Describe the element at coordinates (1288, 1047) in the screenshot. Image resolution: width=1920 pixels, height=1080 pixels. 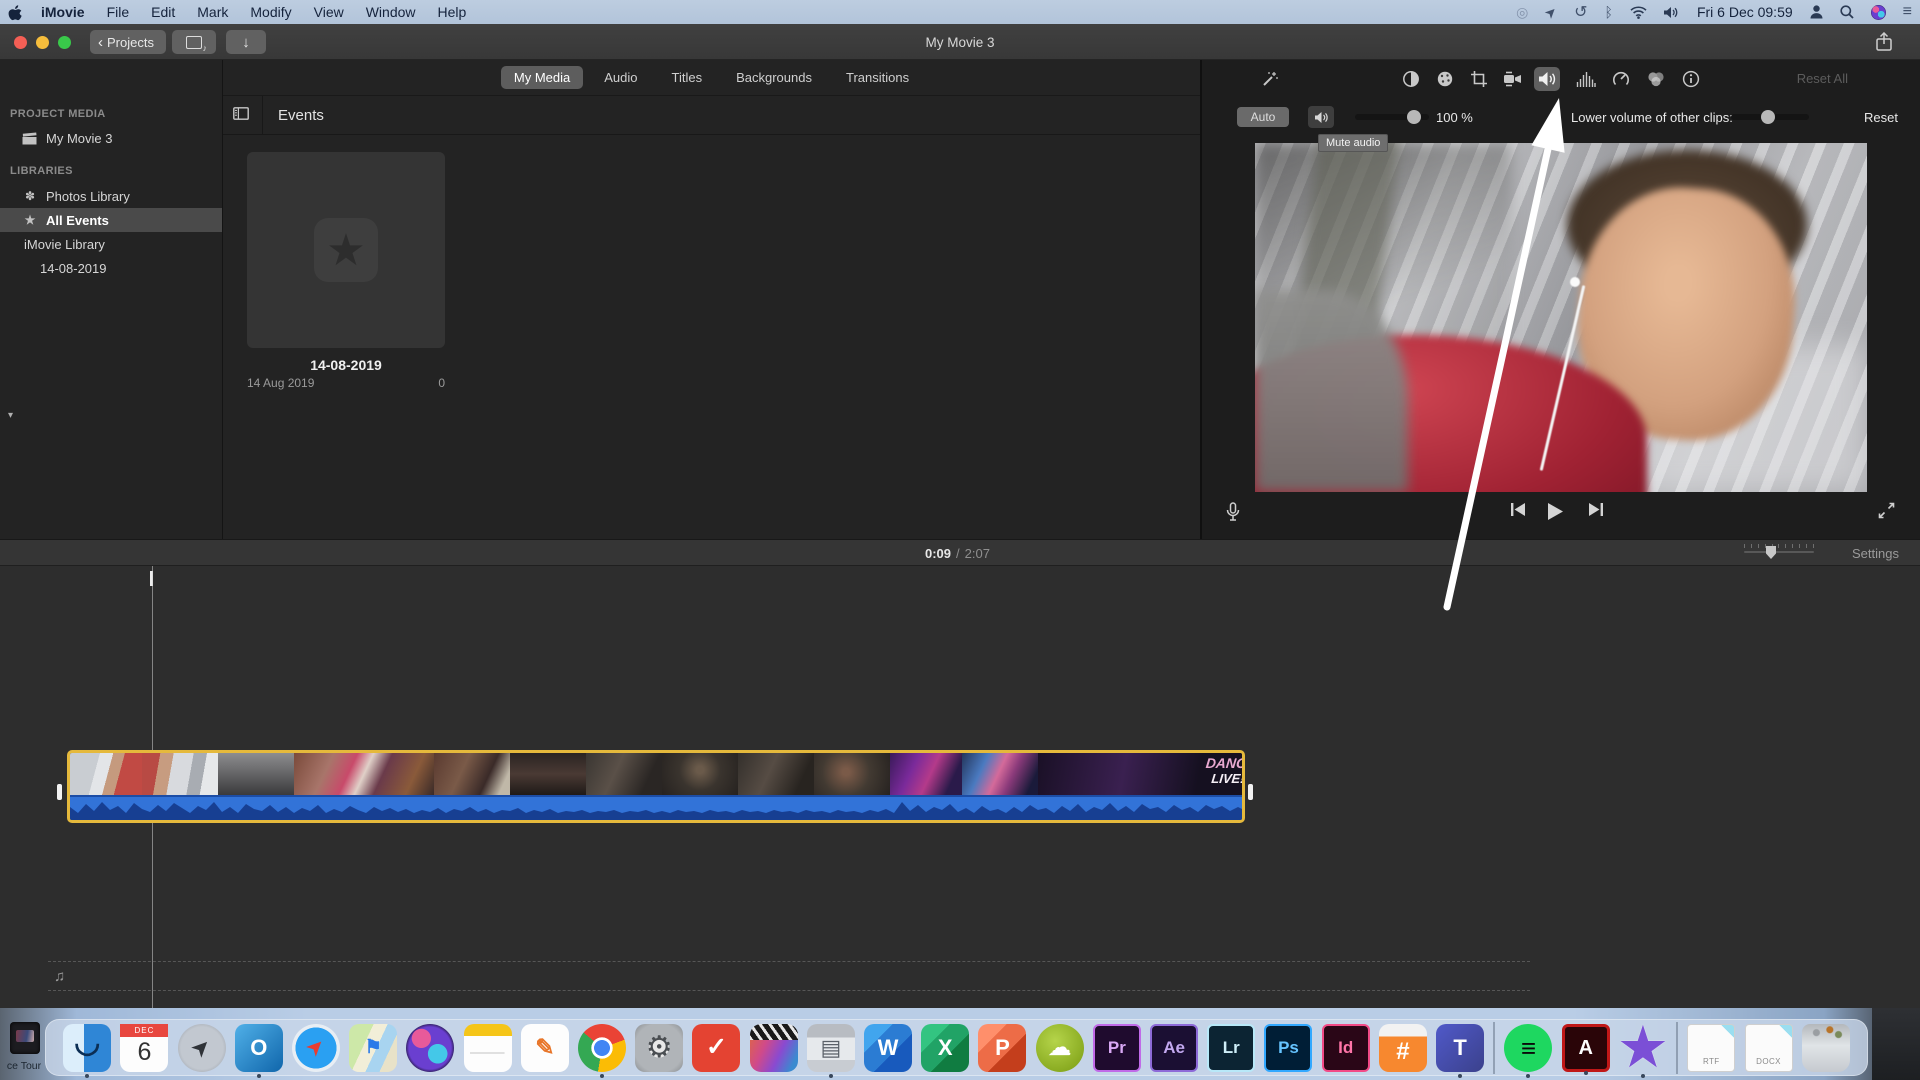
I see `dock-photoshop: Ps` at that location.